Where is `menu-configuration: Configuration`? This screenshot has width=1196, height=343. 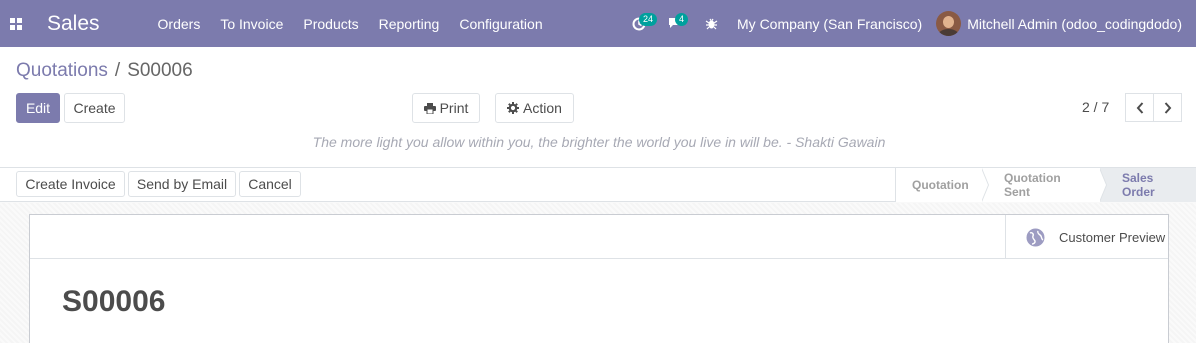 menu-configuration: Configuration is located at coordinates (500, 23).